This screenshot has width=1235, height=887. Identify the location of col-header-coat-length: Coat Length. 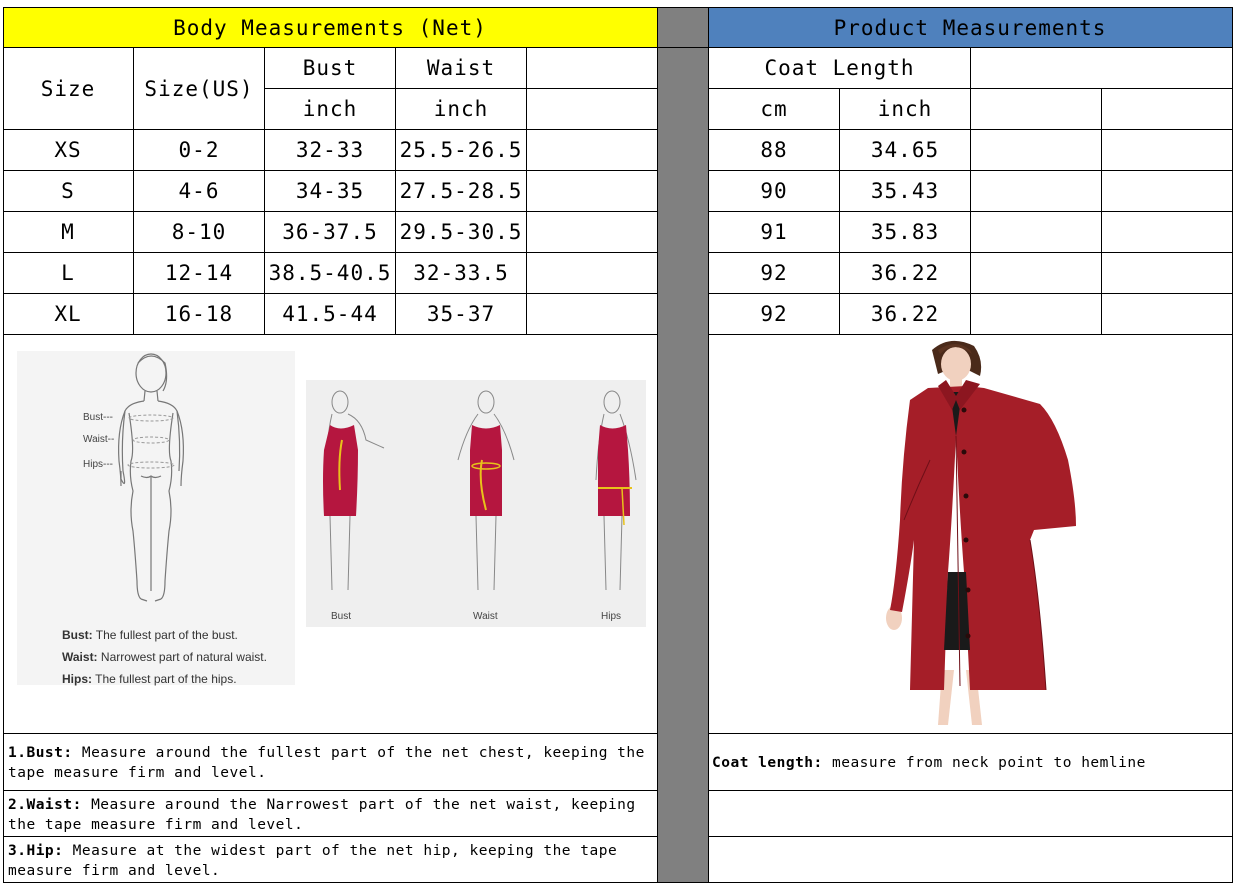
(839, 68).